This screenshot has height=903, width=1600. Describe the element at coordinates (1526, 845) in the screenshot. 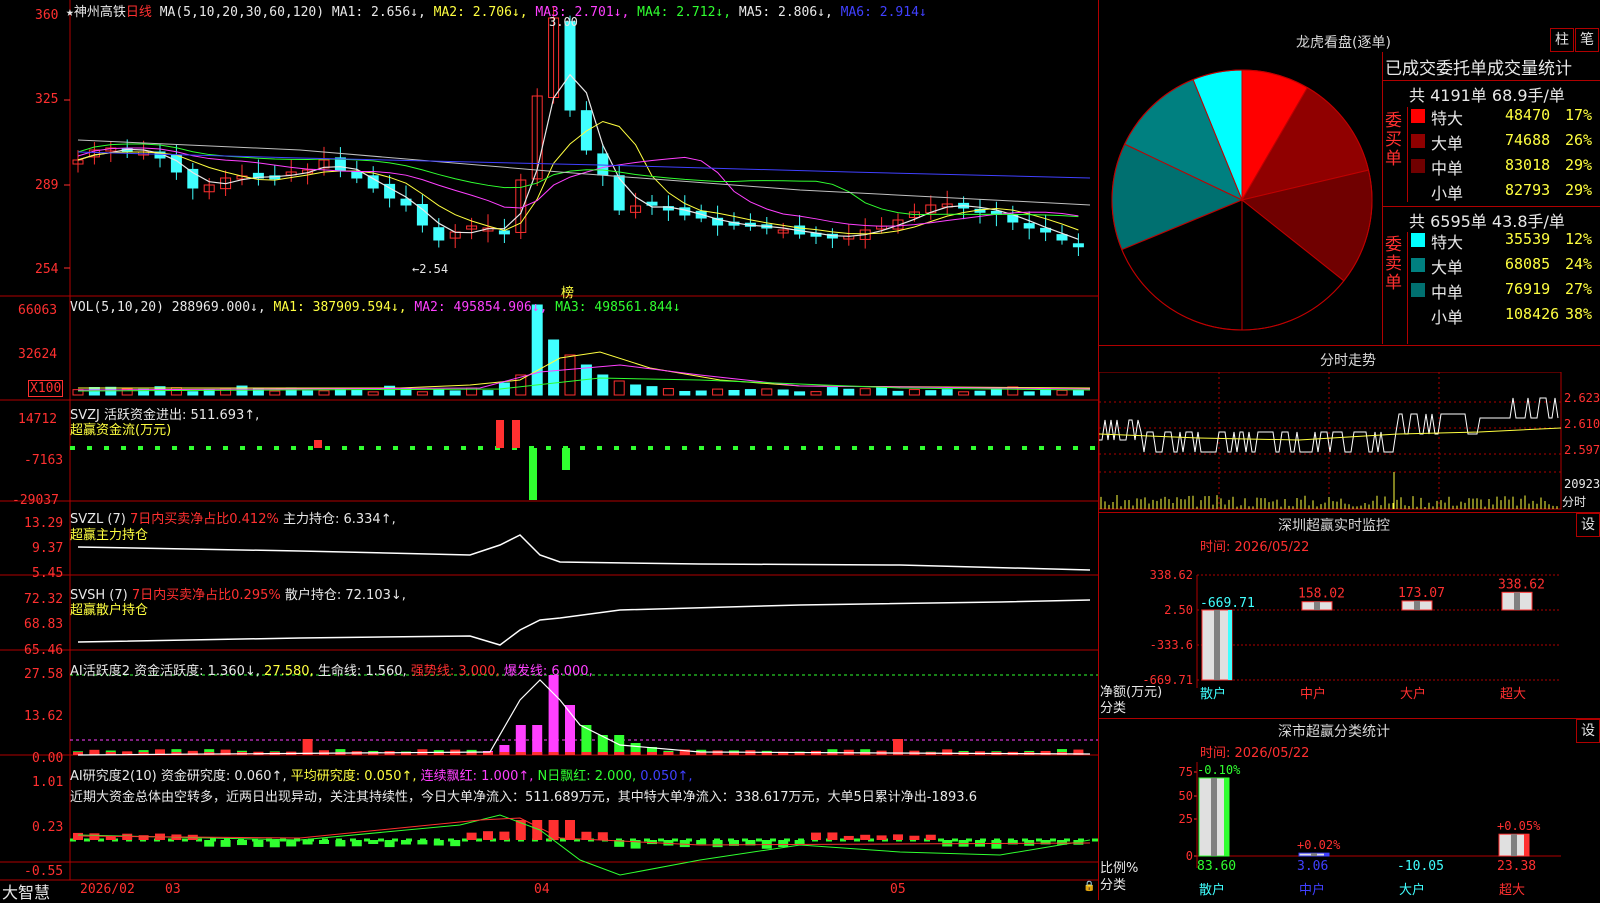

I see `sz-class-bar-edge` at that location.